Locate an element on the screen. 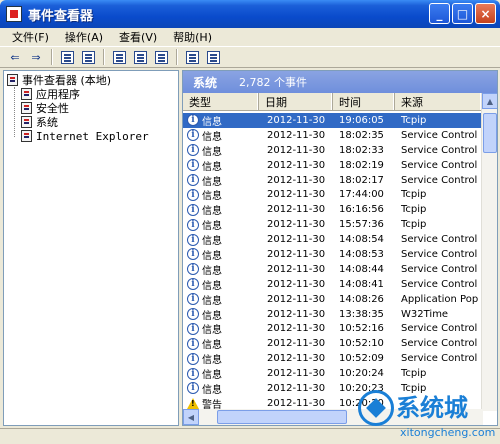  vertical-scrollbar: ▲ is located at coordinates (489, 252).